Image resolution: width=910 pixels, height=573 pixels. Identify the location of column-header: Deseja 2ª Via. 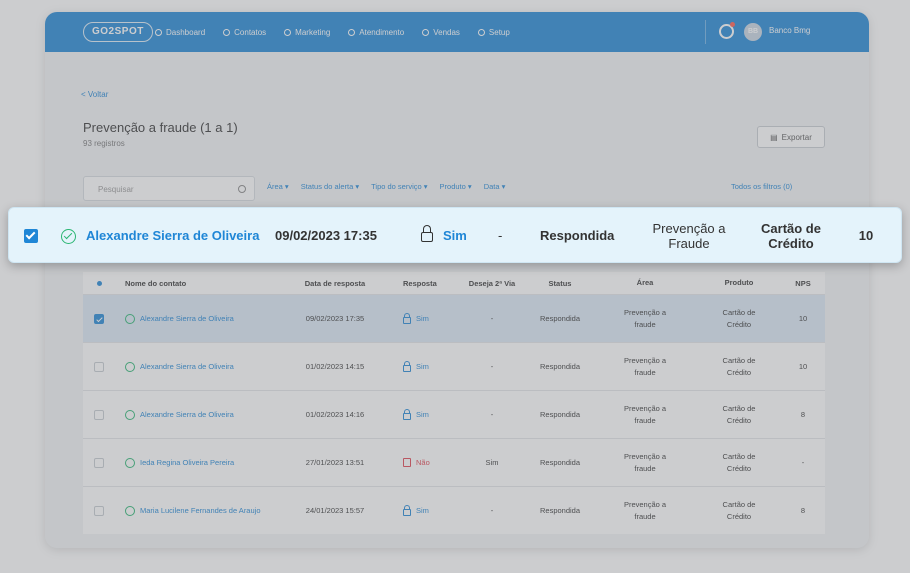
(492, 283).